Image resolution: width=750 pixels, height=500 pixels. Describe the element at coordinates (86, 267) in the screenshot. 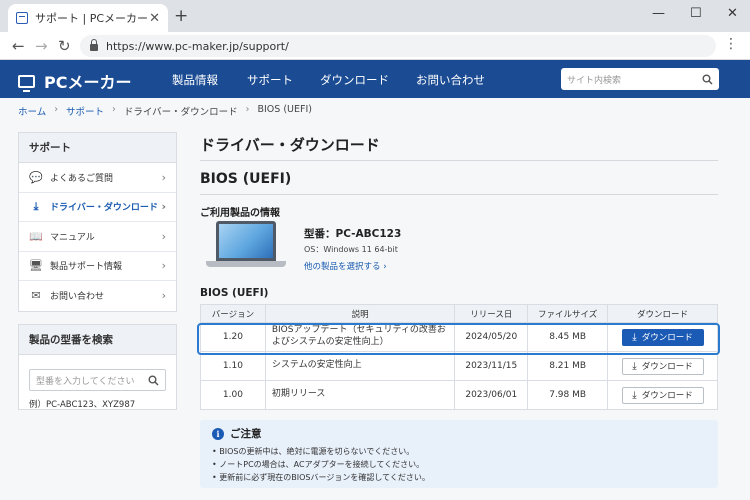

I see `sidebar-item-label: 製品サポート情報` at that location.